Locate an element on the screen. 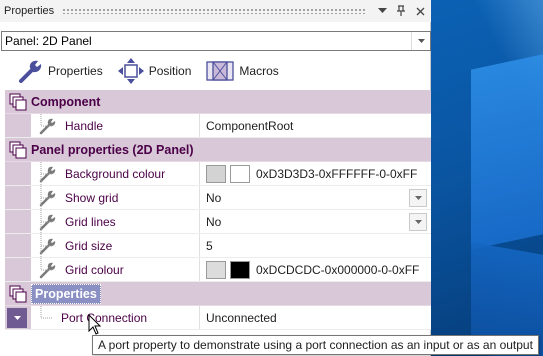 This screenshot has width=543, height=356. property-row-handle: Handle ComponentRoot is located at coordinates (218, 126).